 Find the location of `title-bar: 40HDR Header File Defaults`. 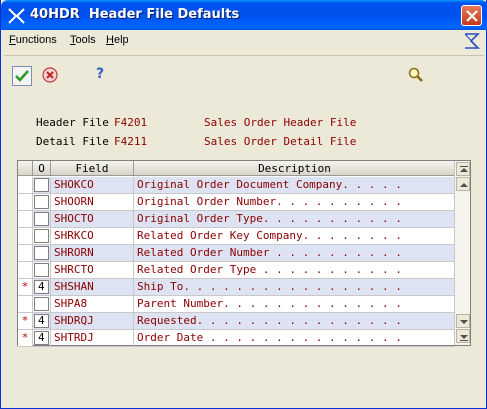

title-bar: 40HDR Header File Defaults is located at coordinates (244, 15).